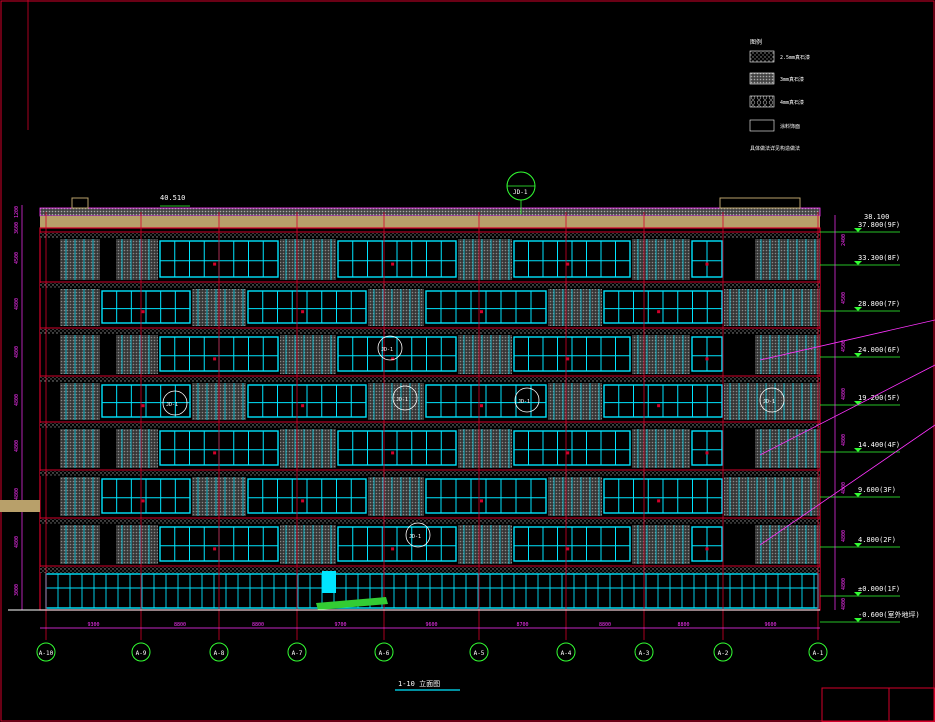  What do you see at coordinates (844, 346) in the screenshot?
I see `right-dimension: 4500` at bounding box center [844, 346].